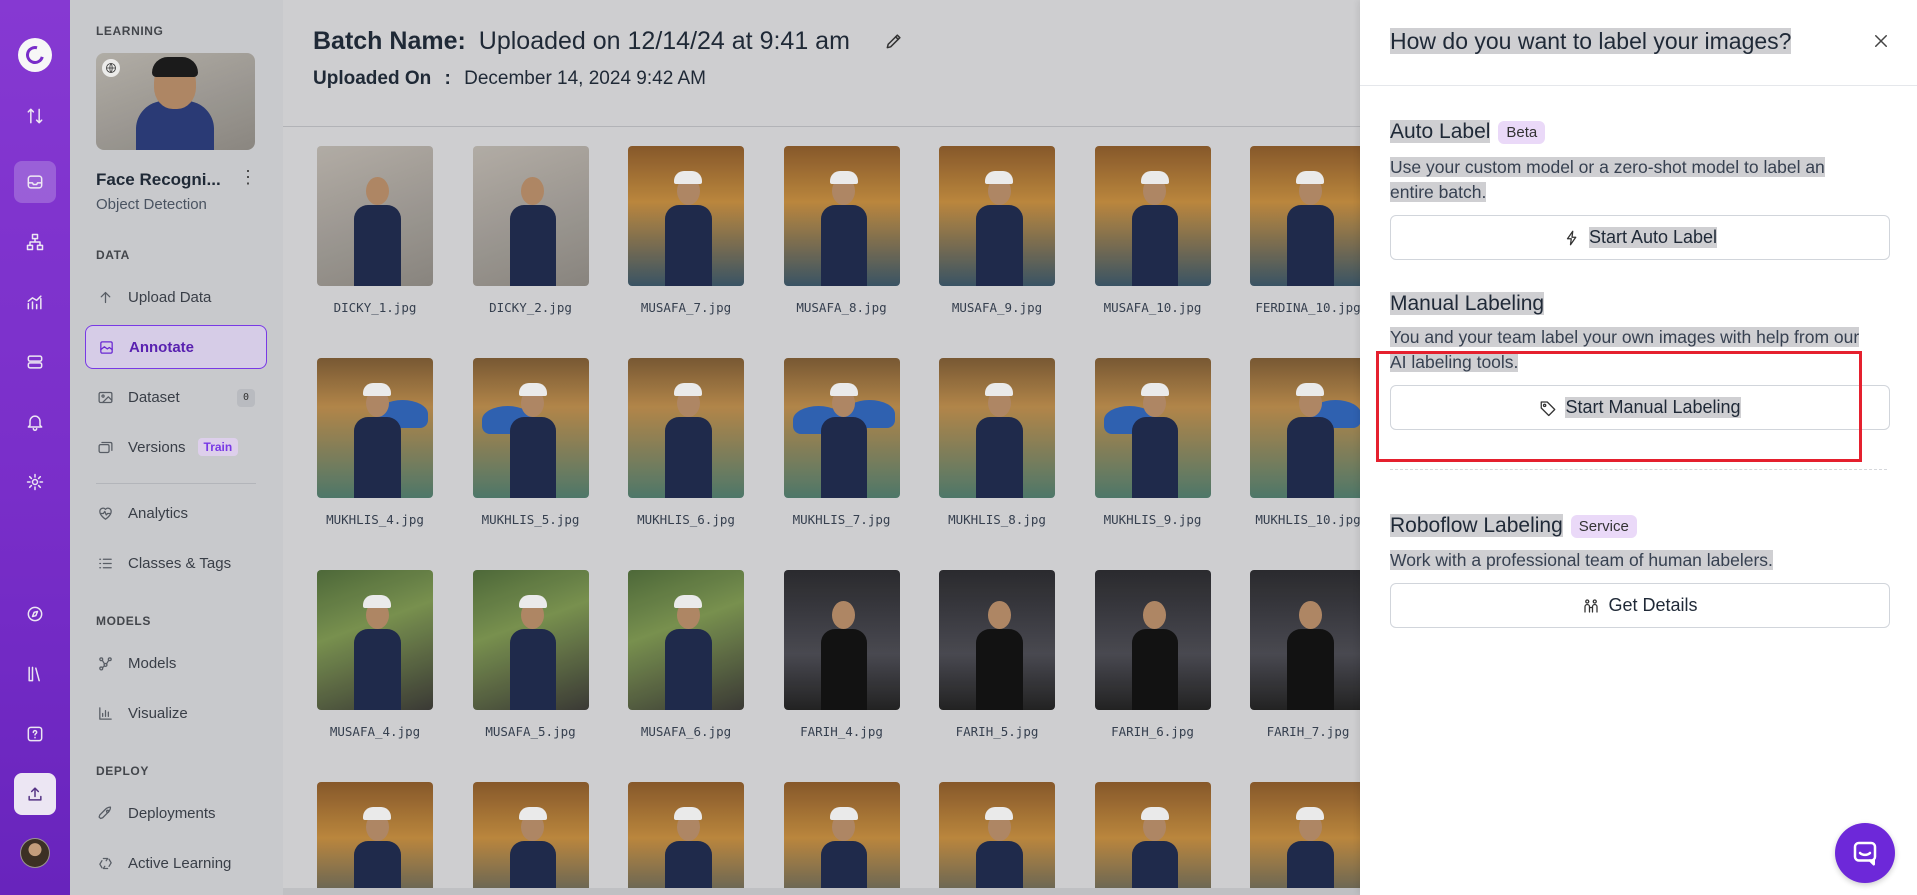 The height and width of the screenshot is (895, 1917). I want to click on get-details-button: Get Details, so click(1640, 605).